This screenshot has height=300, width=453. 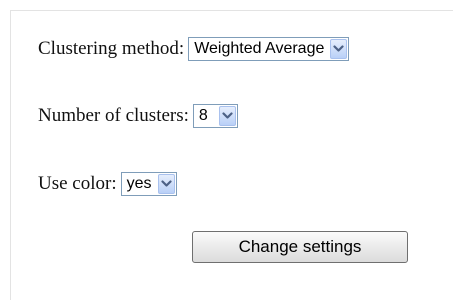 What do you see at coordinates (215, 116) in the screenshot?
I see `number-of-clusters-select: 8` at bounding box center [215, 116].